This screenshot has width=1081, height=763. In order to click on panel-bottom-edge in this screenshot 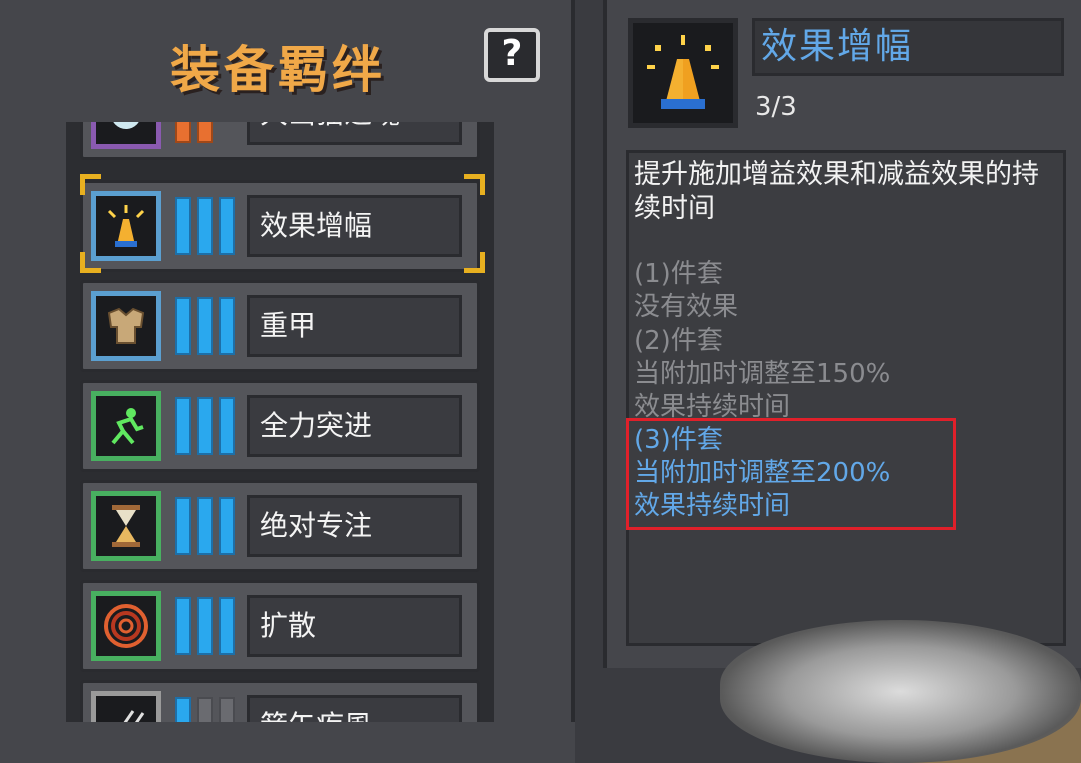, I will do `click(287, 742)`.